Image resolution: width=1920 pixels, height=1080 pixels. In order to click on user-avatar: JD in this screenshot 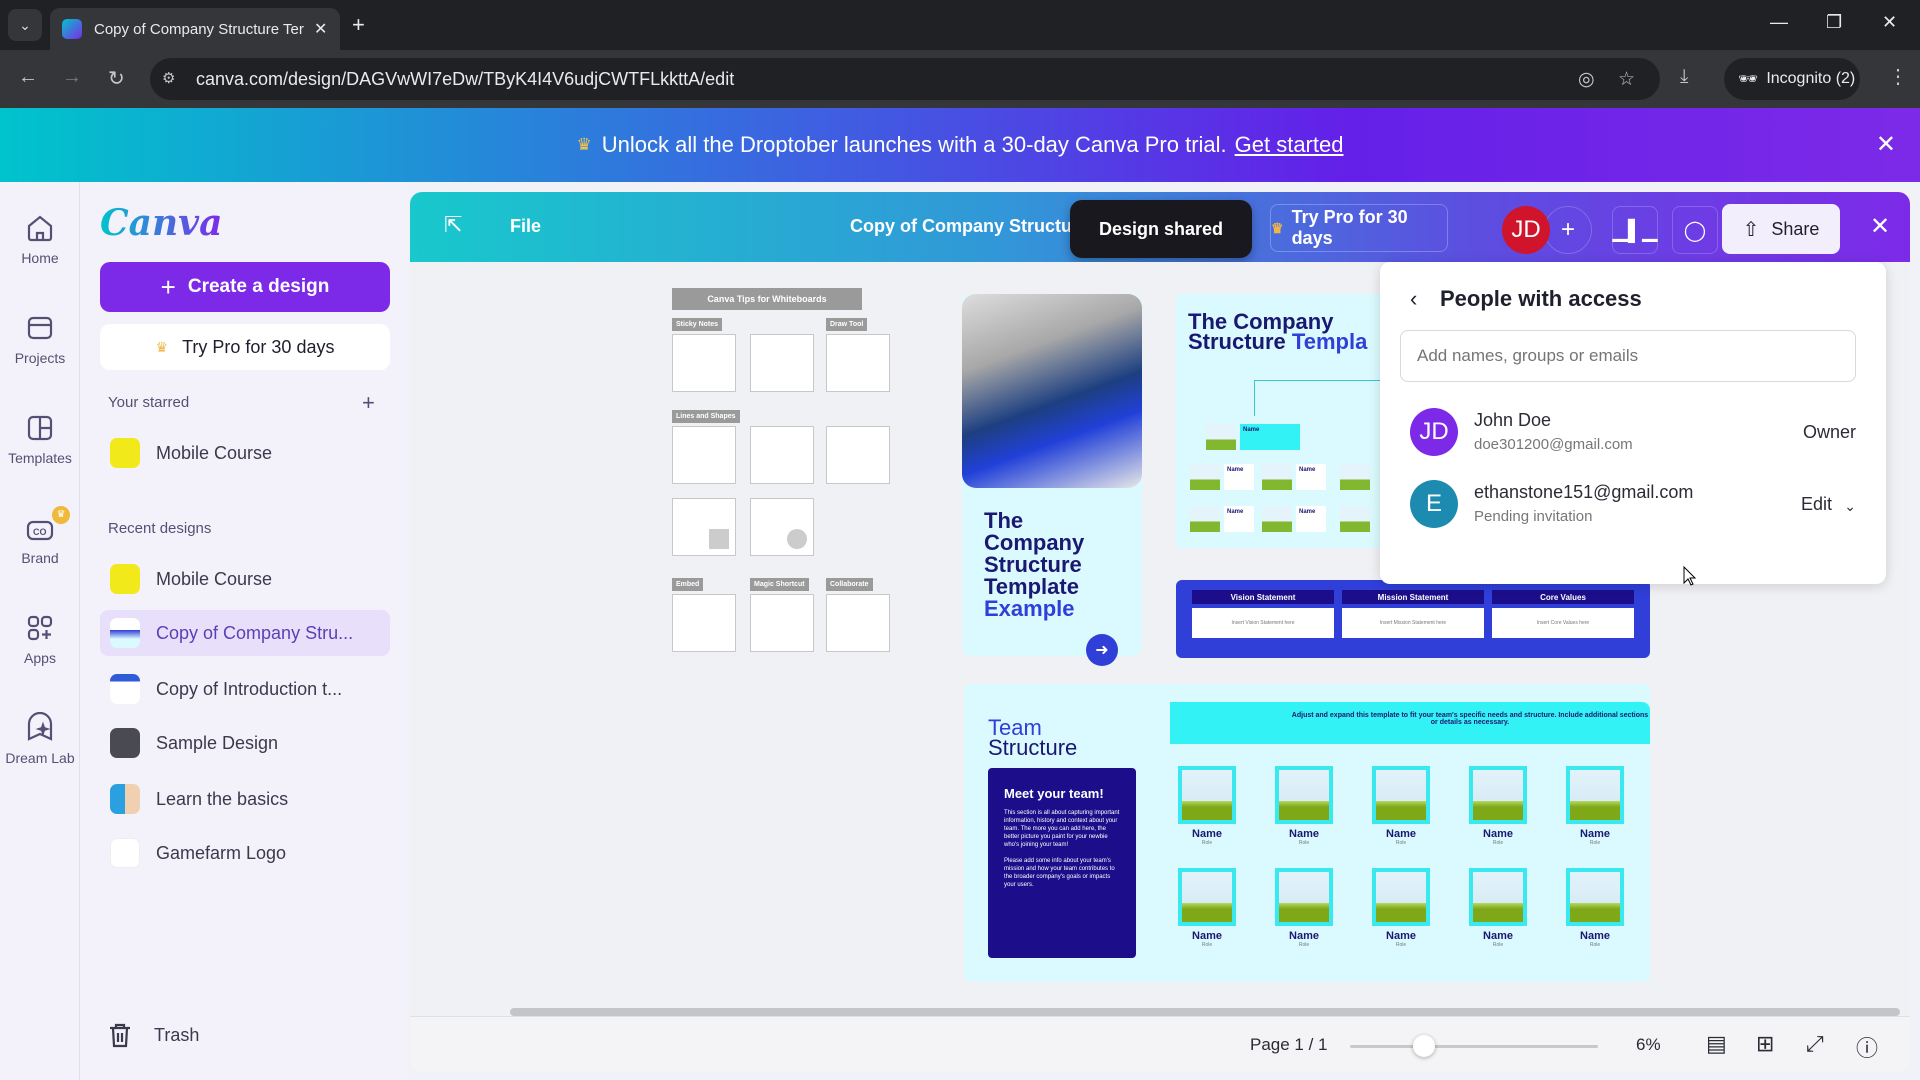, I will do `click(1526, 230)`.